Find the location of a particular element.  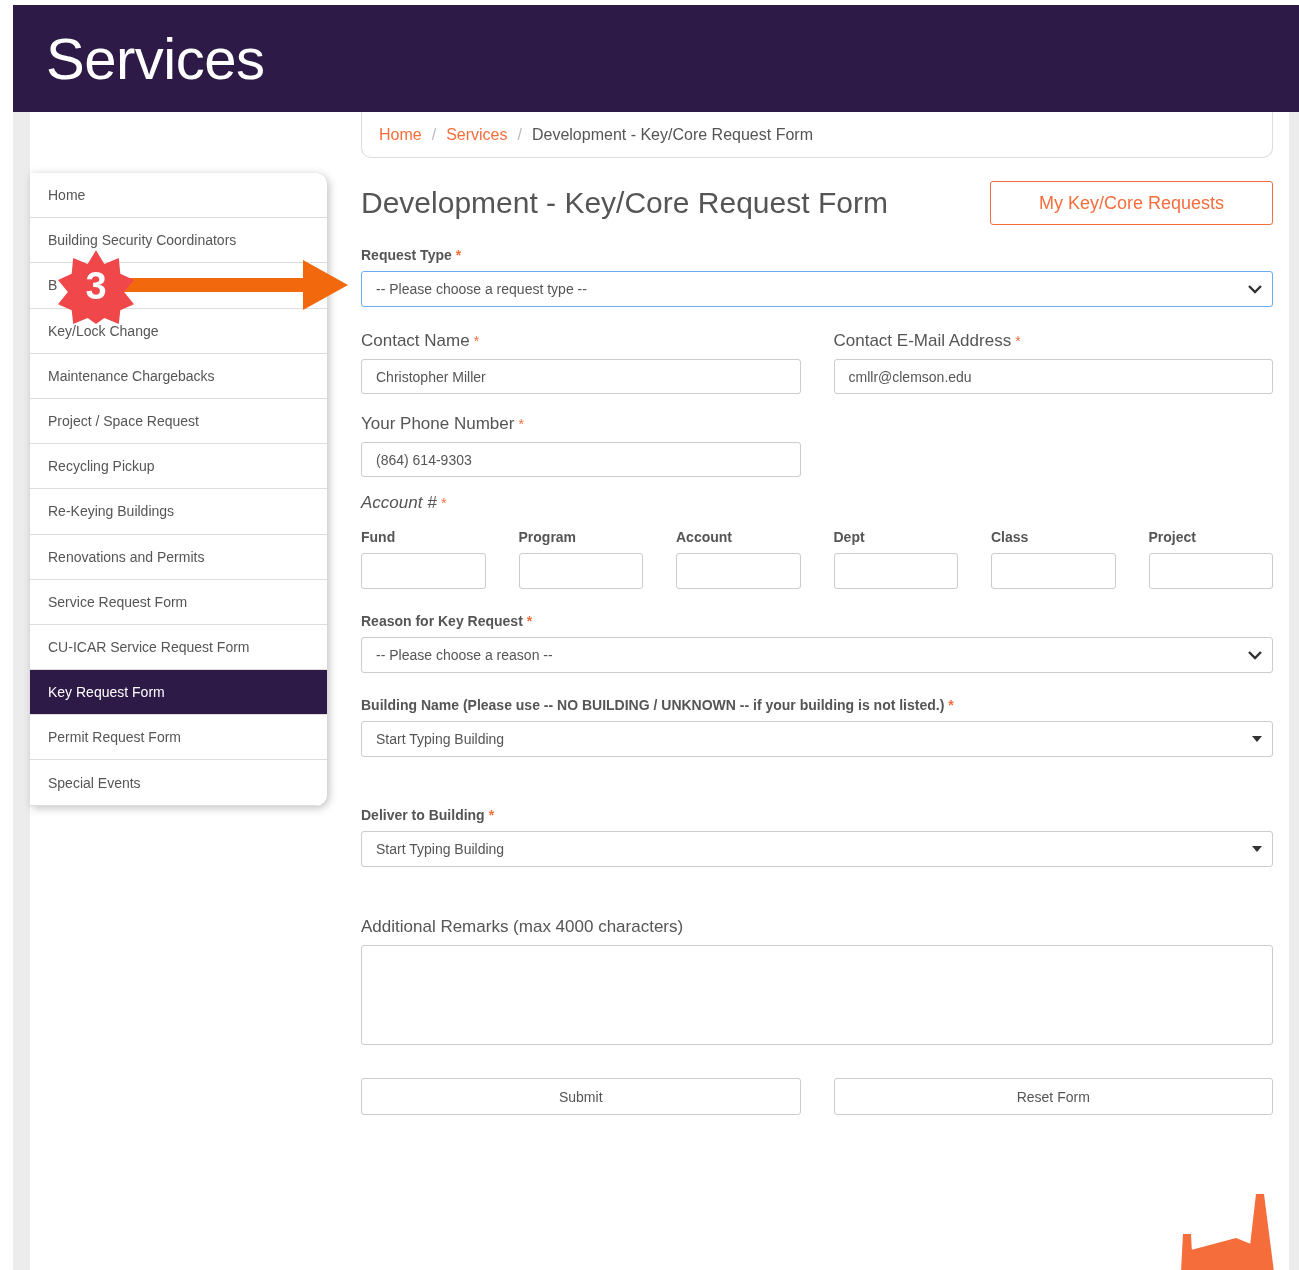

field-label: Additional Remarks (max 4000 characters) is located at coordinates (522, 926).